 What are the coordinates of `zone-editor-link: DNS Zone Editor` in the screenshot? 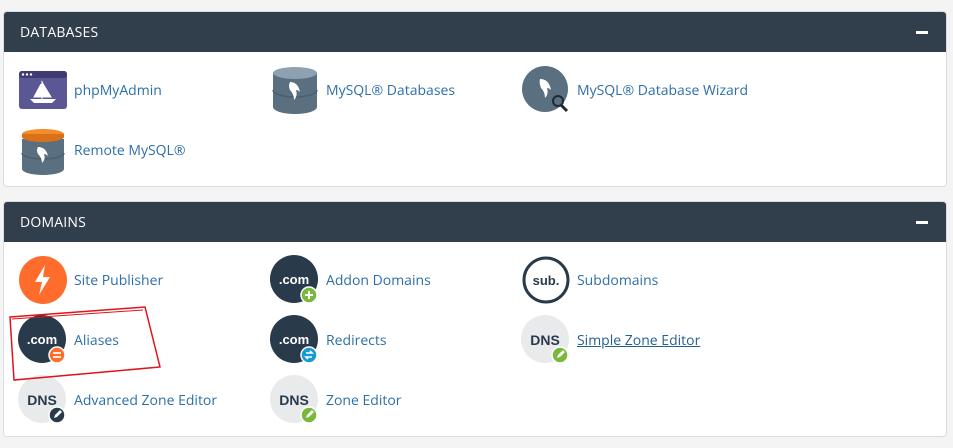 It's located at (336, 400).